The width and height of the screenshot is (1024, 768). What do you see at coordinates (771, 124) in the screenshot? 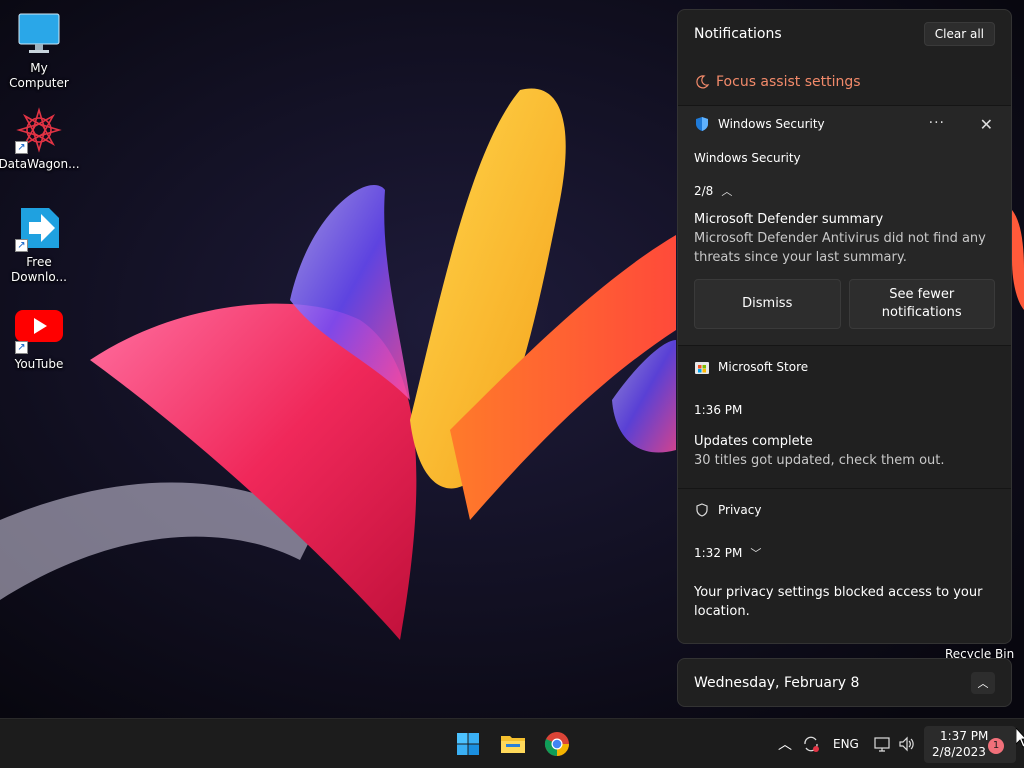
I see `app-name: Windows Security` at bounding box center [771, 124].